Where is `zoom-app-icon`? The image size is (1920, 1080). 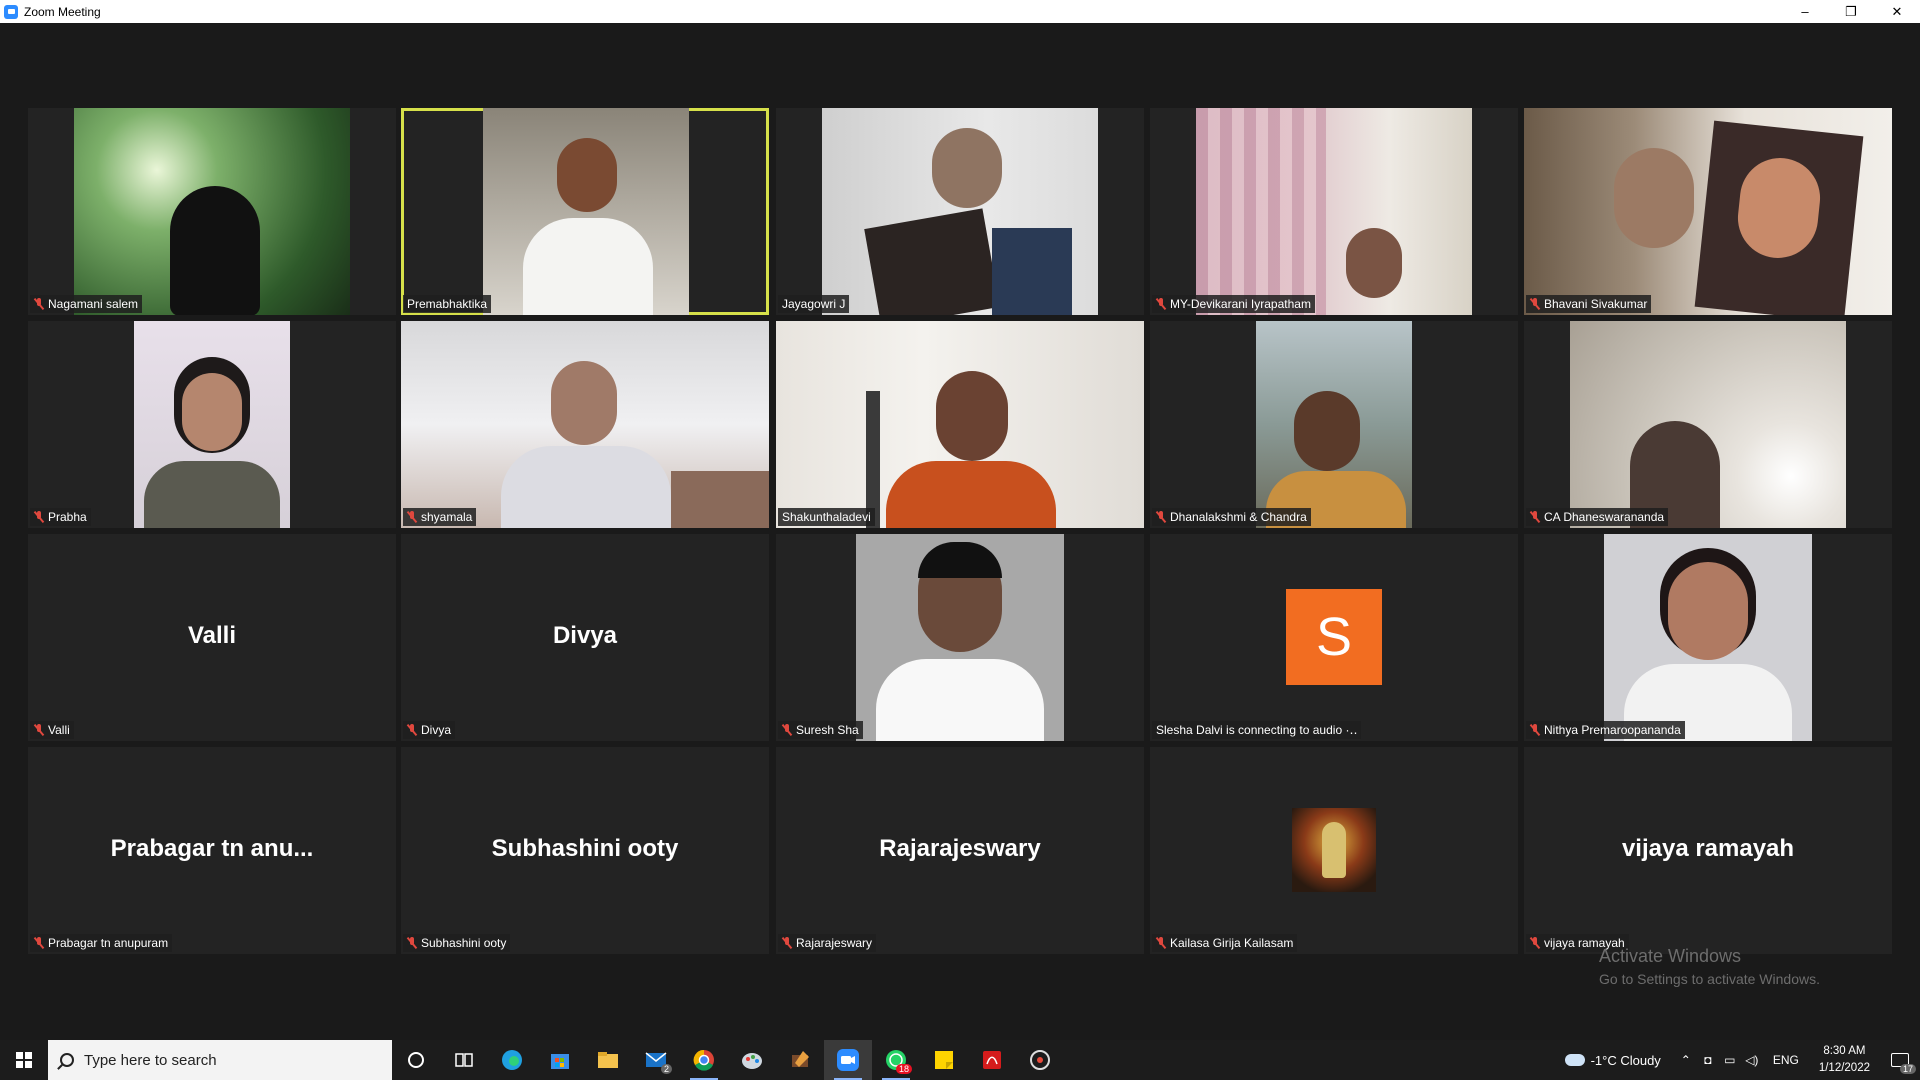 zoom-app-icon is located at coordinates (11, 11).